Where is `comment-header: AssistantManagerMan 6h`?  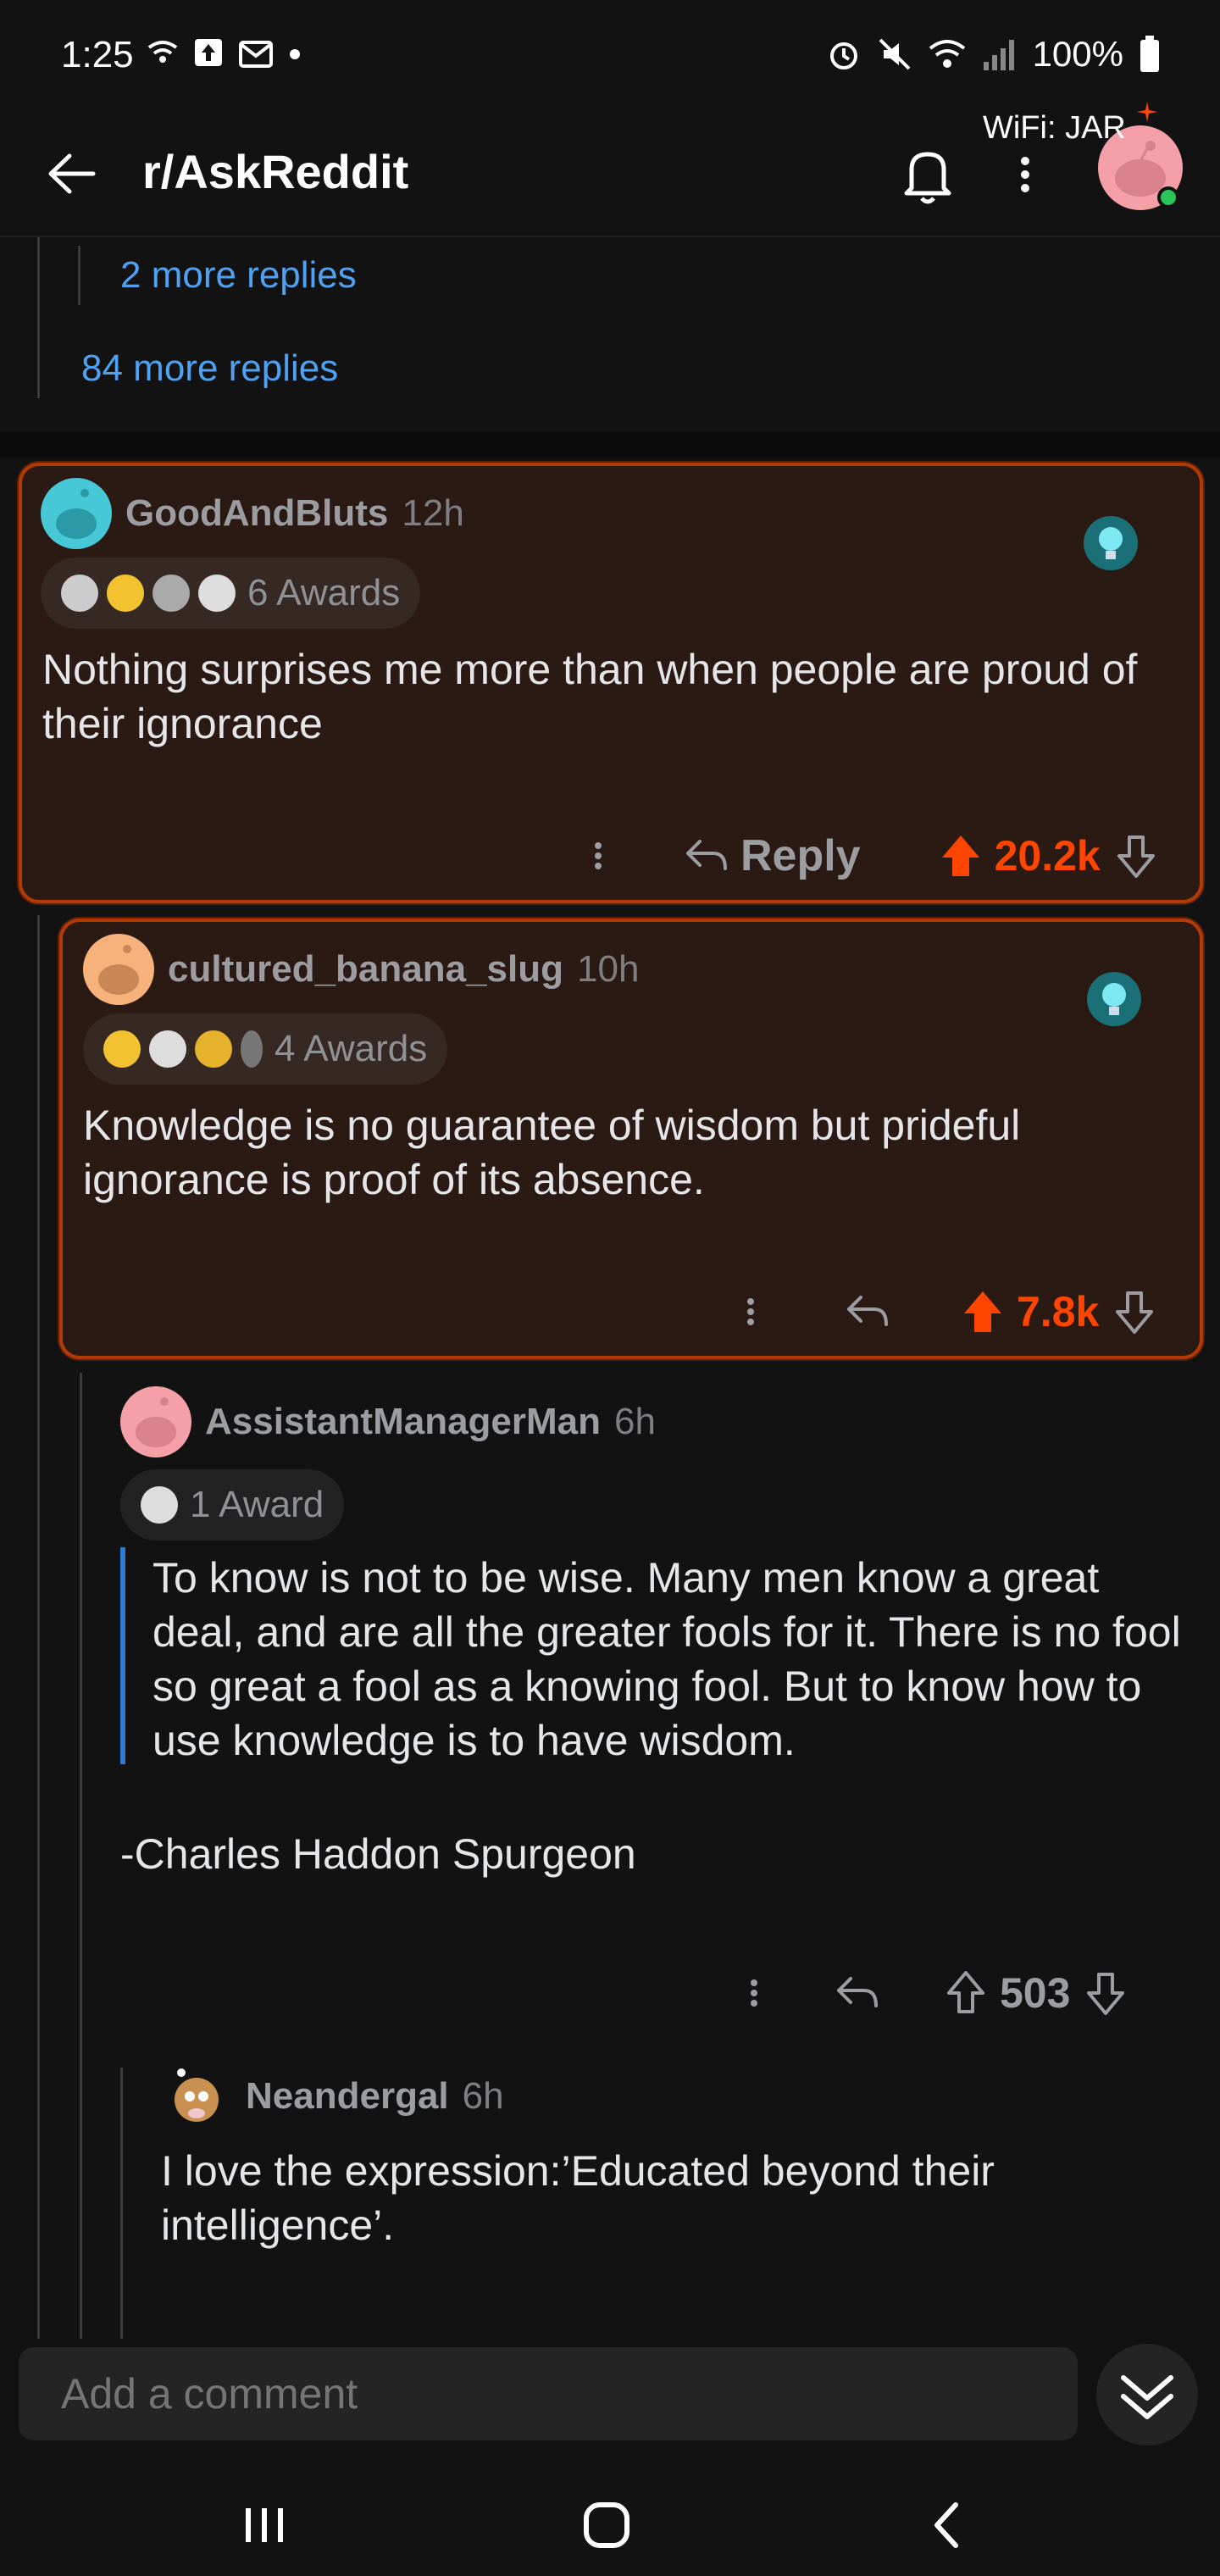 comment-header: AssistantManagerMan 6h is located at coordinates (388, 1421).